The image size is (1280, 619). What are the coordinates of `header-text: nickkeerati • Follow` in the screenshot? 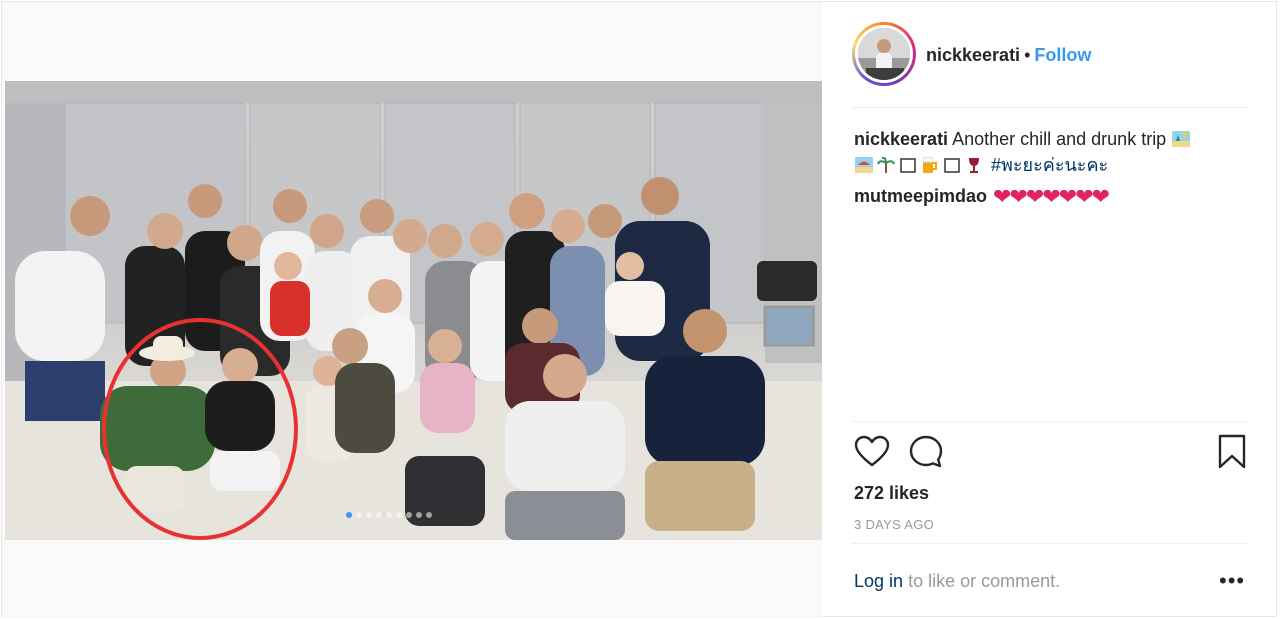 It's located at (1008, 55).